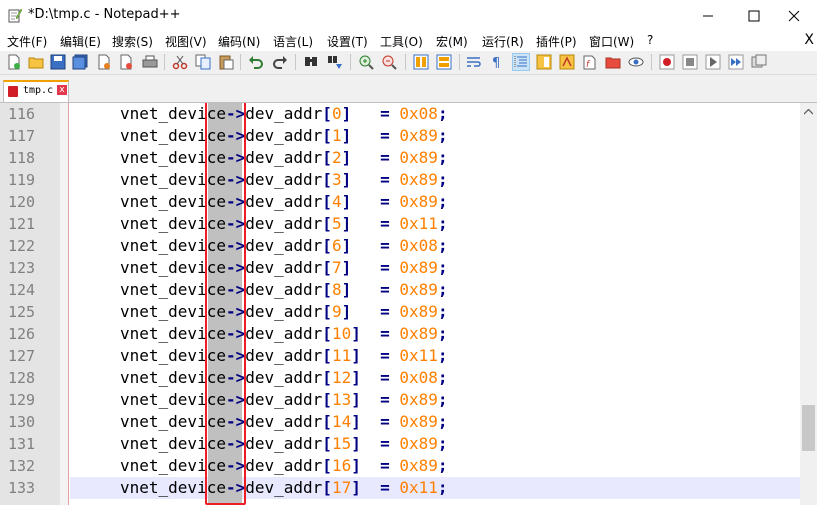  I want to click on close-all-icon, so click(126, 62).